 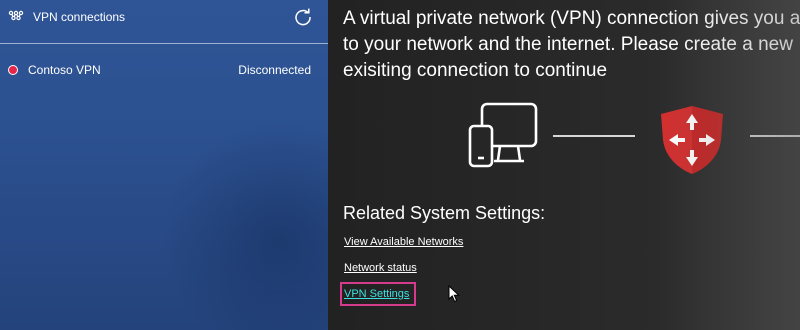 What do you see at coordinates (504, 135) in the screenshot?
I see `devices-icon` at bounding box center [504, 135].